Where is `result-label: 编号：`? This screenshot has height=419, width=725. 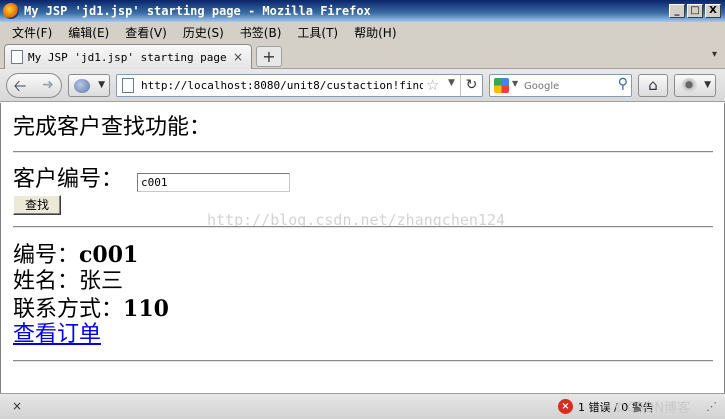
result-label: 编号： is located at coordinates (46, 255).